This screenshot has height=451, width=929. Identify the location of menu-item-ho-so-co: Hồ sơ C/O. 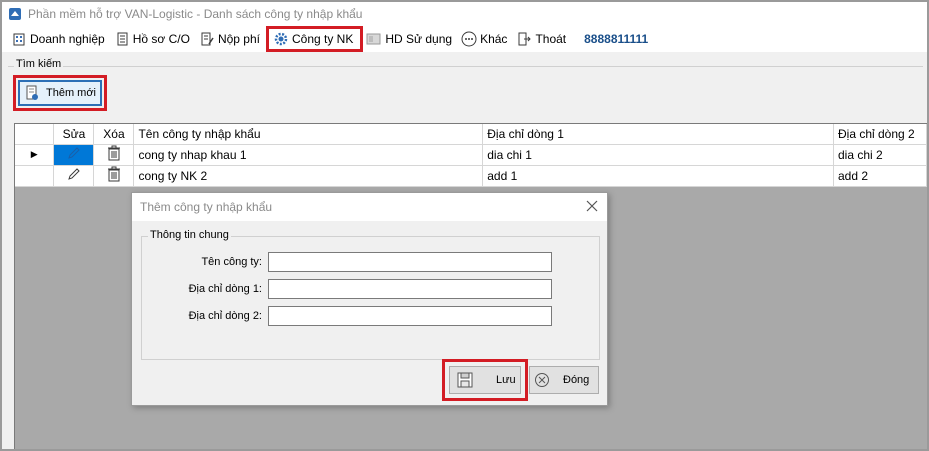
(153, 39).